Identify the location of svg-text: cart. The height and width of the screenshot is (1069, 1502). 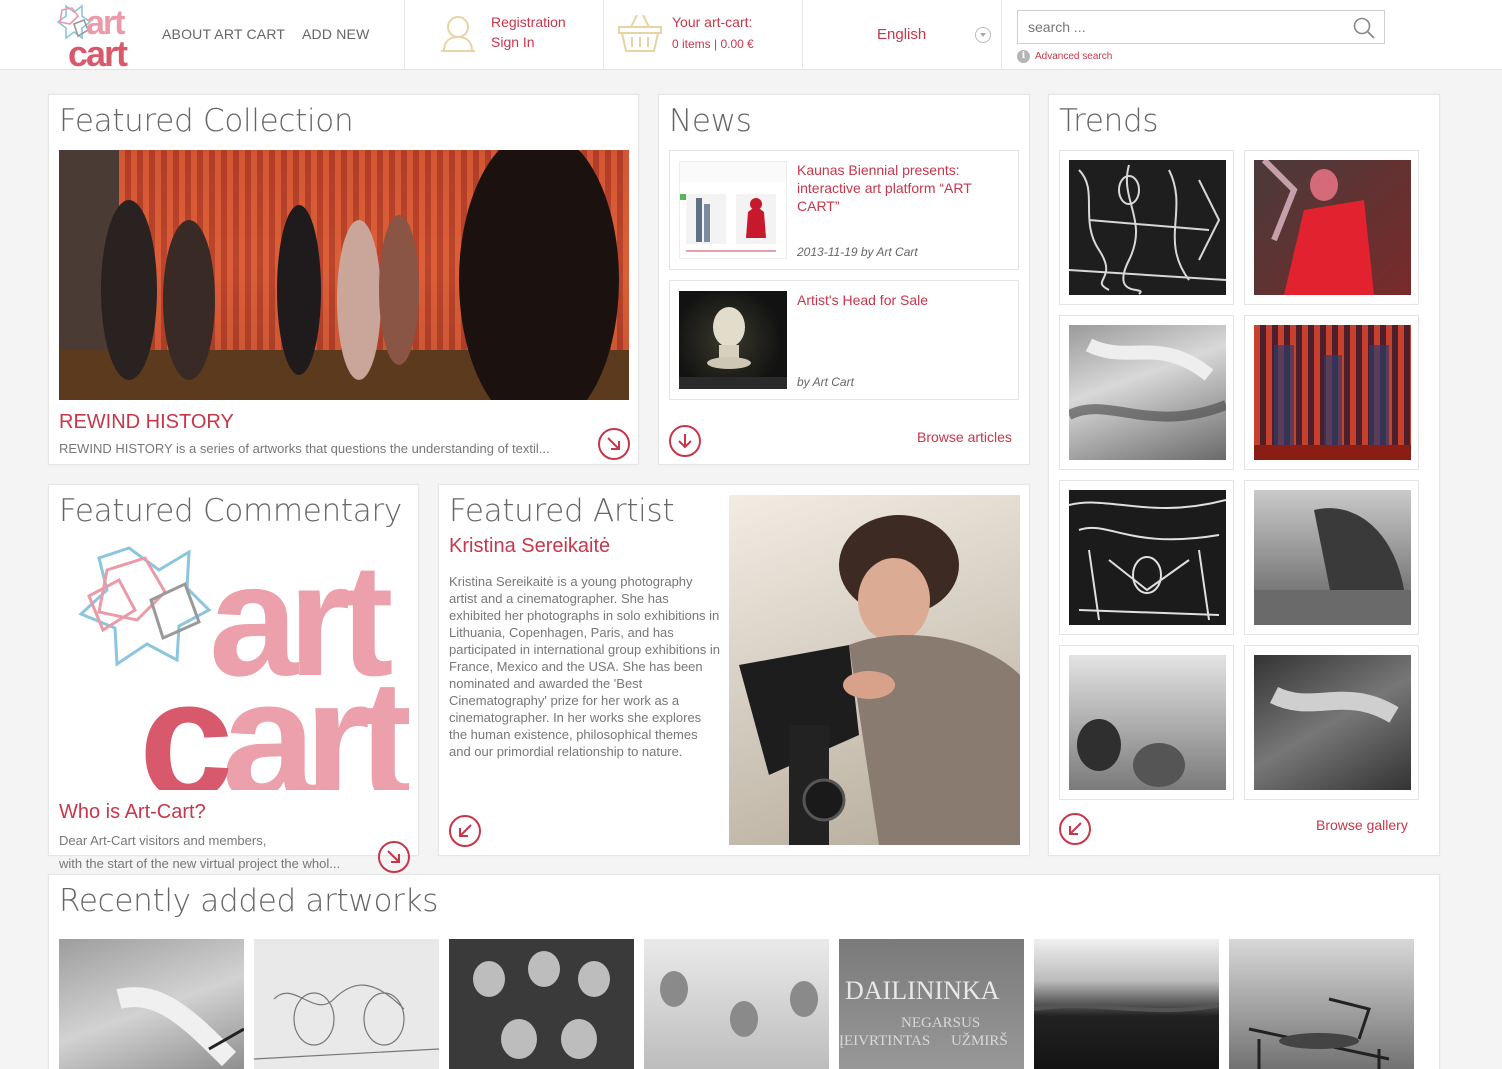
(98, 50).